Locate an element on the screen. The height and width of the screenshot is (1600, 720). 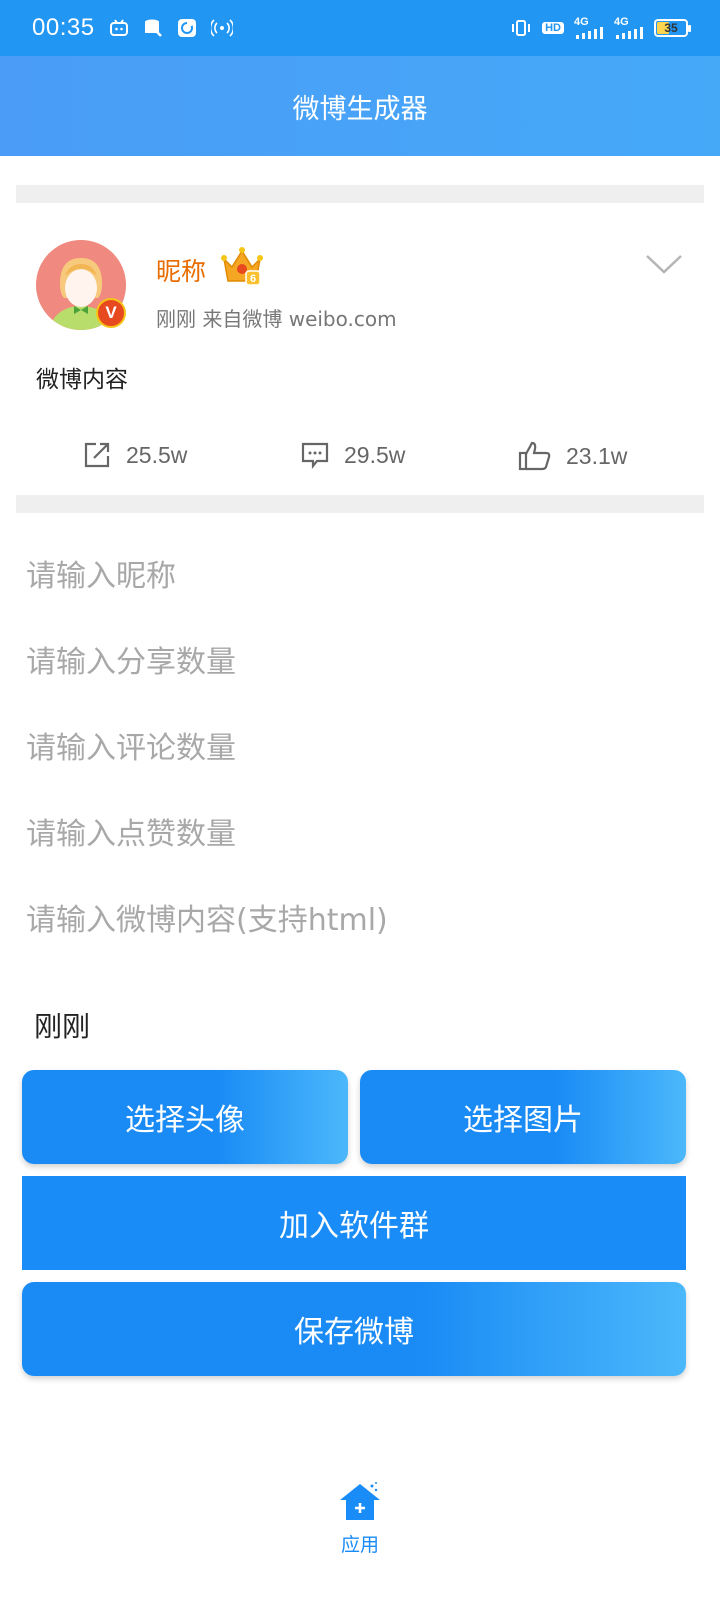
app-title-bar: 微博生成器 is located at coordinates (360, 106).